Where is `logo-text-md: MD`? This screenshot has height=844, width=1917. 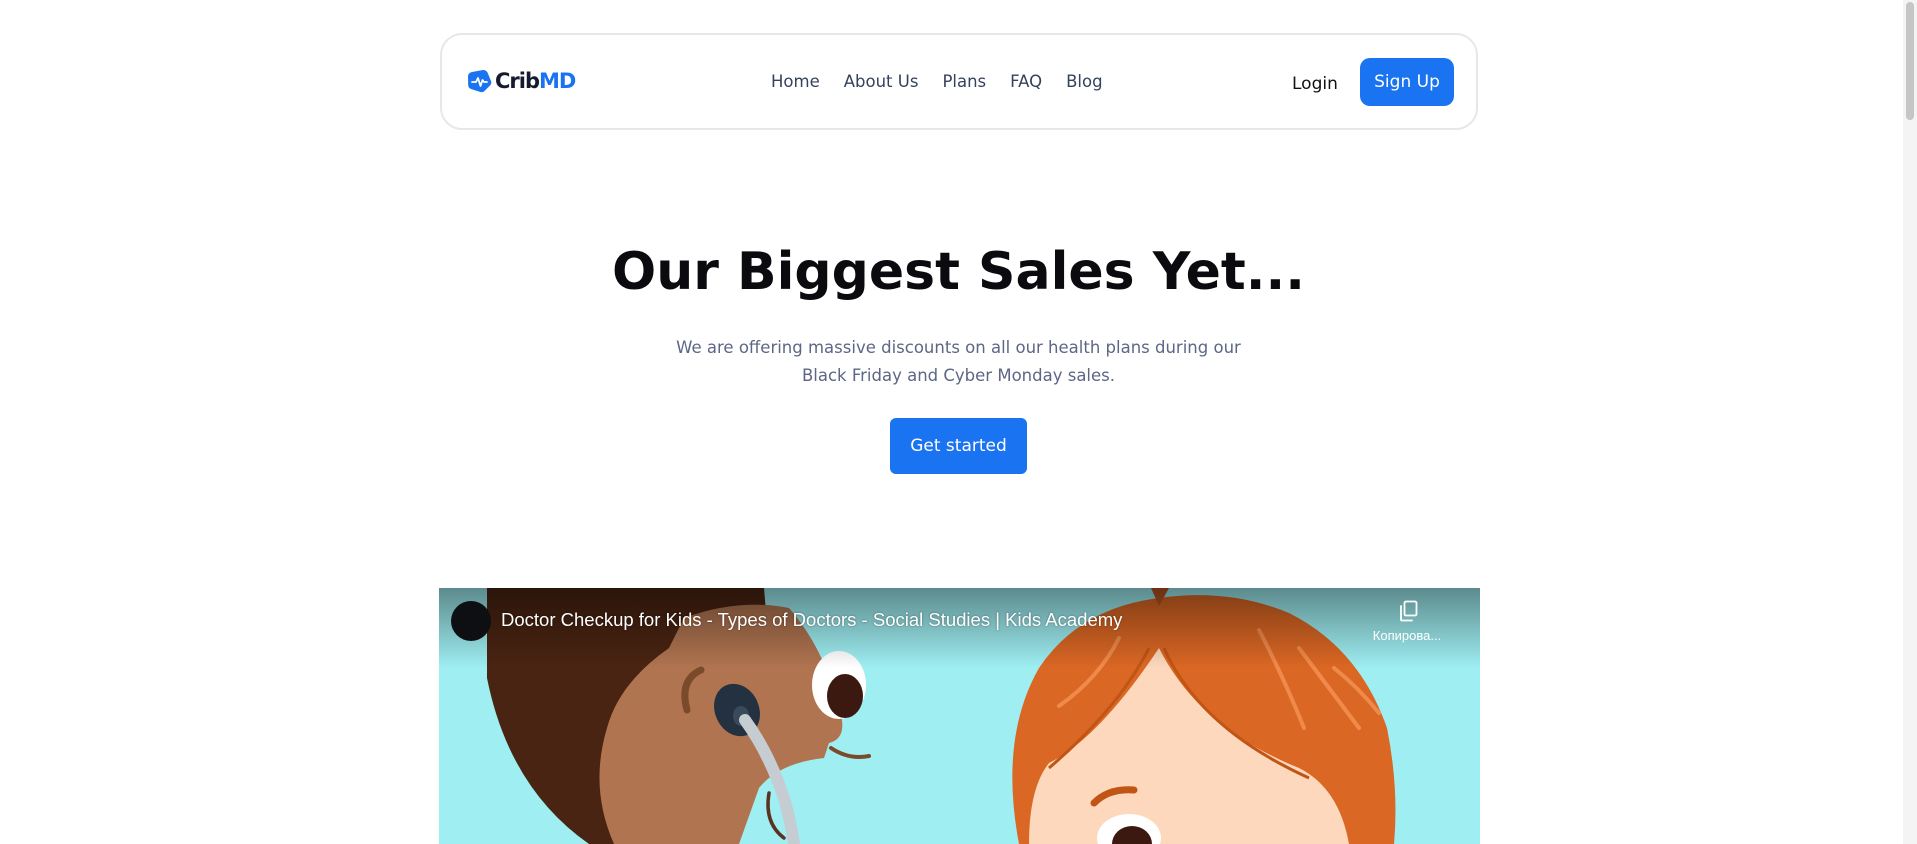
logo-text-md: MD is located at coordinates (557, 81).